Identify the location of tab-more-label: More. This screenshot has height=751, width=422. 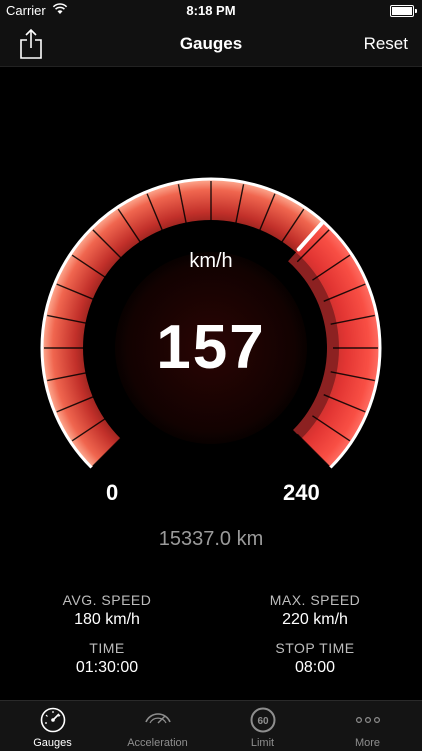
(367, 743).